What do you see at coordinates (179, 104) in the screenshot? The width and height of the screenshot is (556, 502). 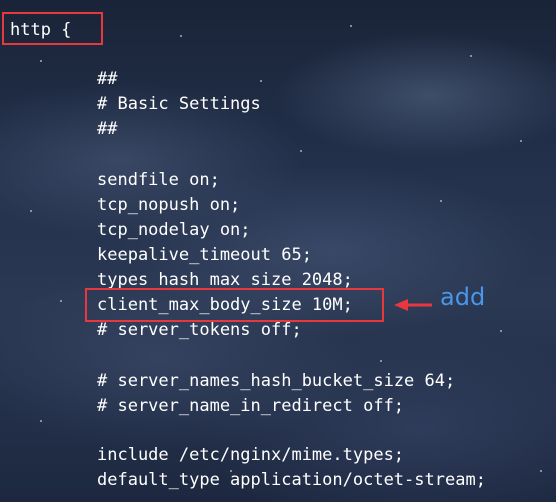 I see `code-line: # Basic Settings` at bounding box center [179, 104].